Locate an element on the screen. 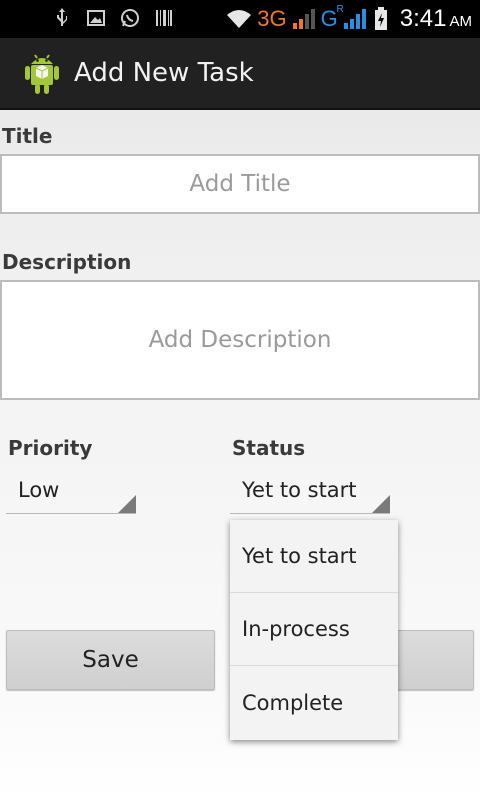 This screenshot has width=480, height=800. status-dropdown: Yet to start In-process Complete is located at coordinates (314, 630).